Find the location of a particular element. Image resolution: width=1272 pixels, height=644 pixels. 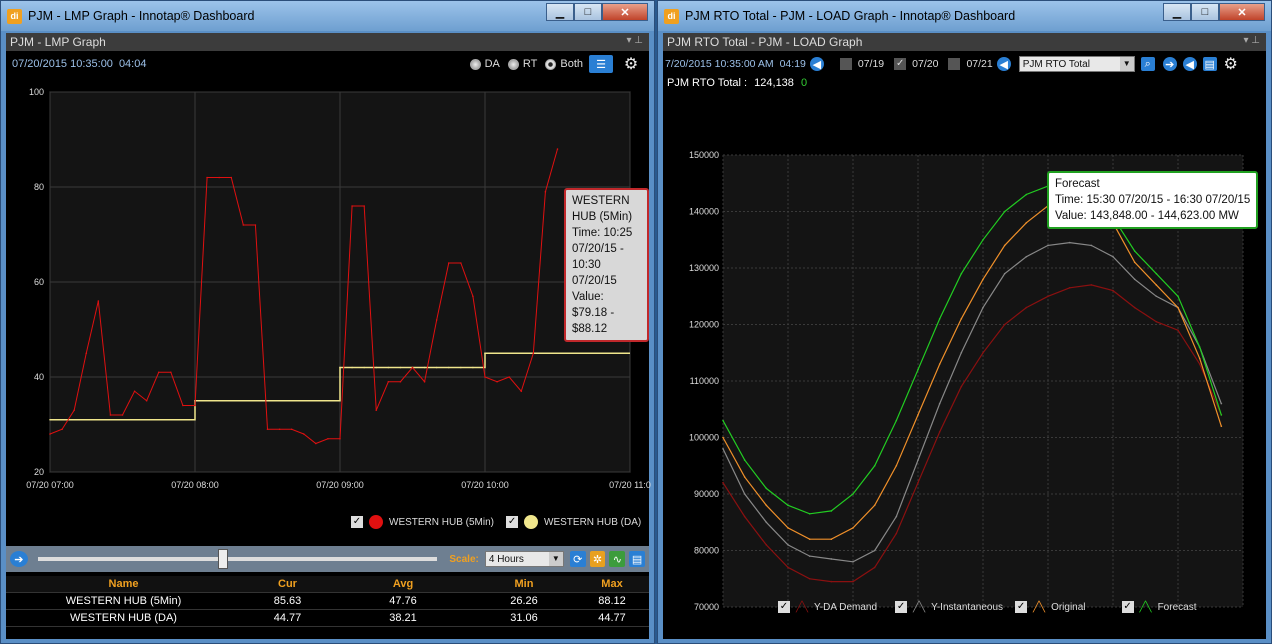

y-tick-label: 100 is located at coordinates (36, 92).